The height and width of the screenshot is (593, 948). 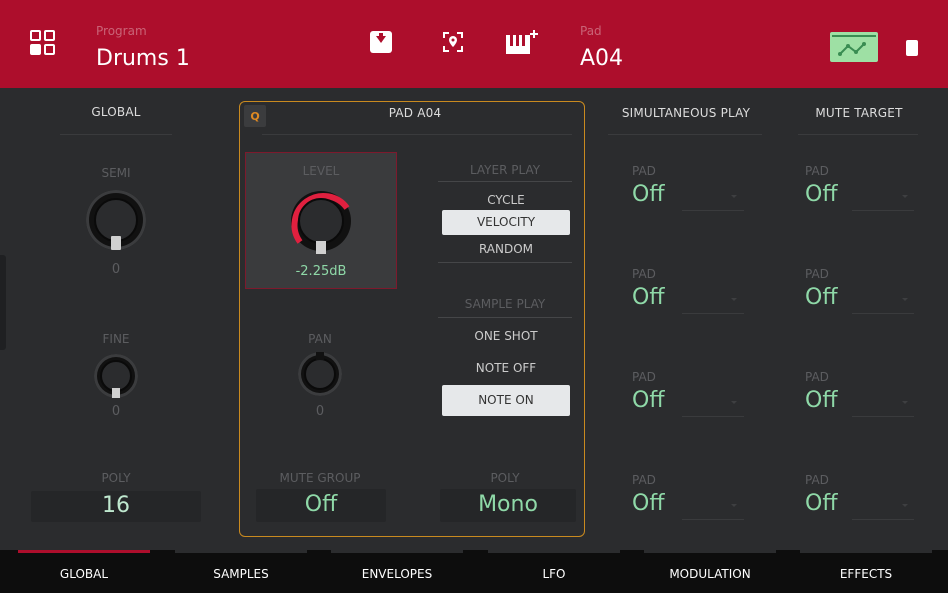 I want to click on global-poly-field: 16, so click(x=116, y=506).